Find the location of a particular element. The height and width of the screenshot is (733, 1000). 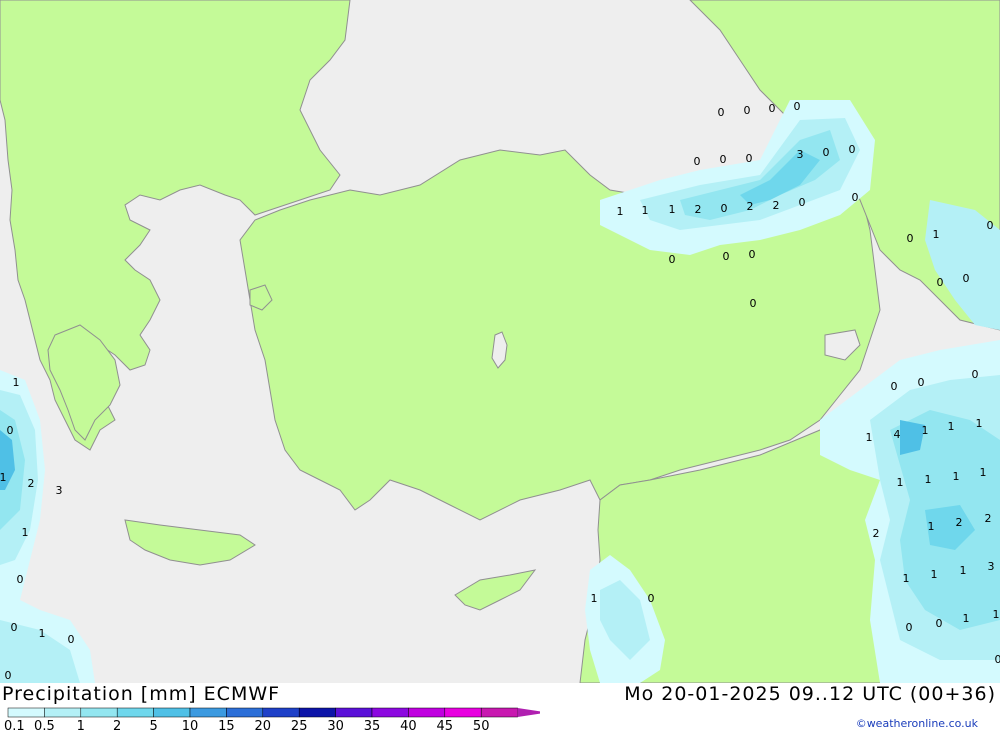

precipitation-legend: 0.1 0.5 1 2 5 10 15 20 25 30 35 40 45 50 is located at coordinates (272, 720).